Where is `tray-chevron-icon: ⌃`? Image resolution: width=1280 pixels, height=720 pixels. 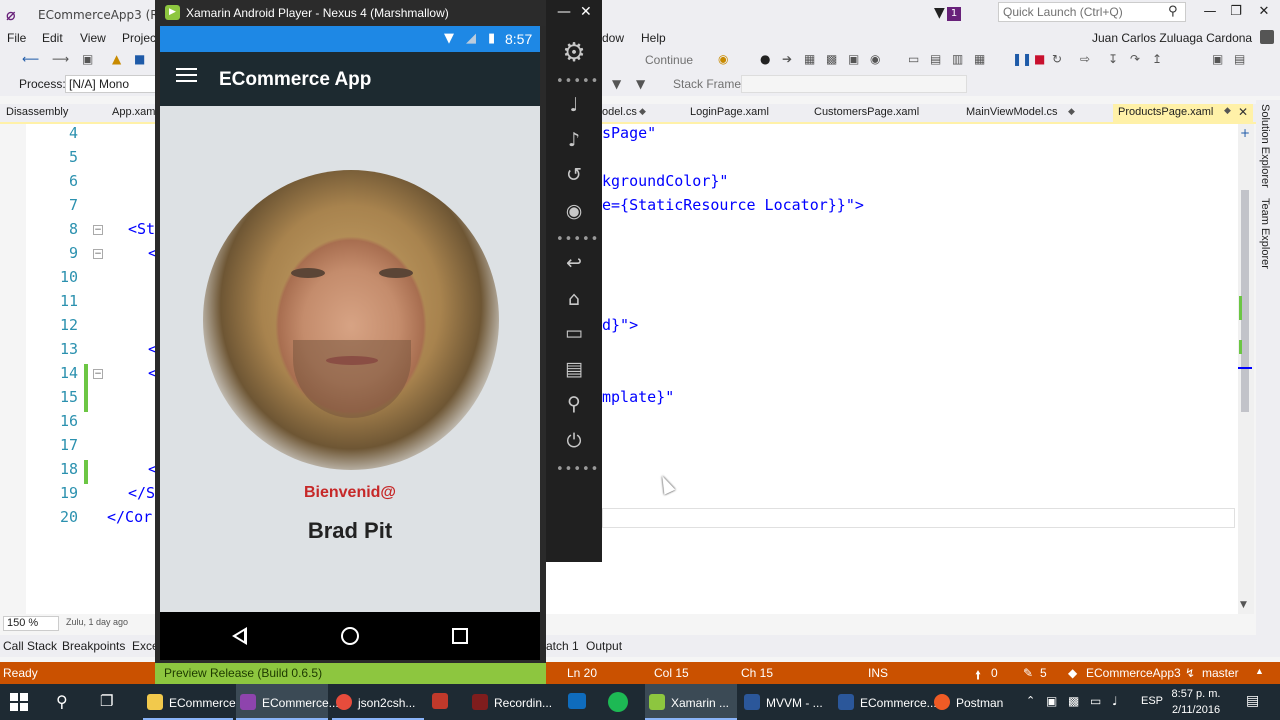 tray-chevron-icon: ⌃ is located at coordinates (1030, 700).